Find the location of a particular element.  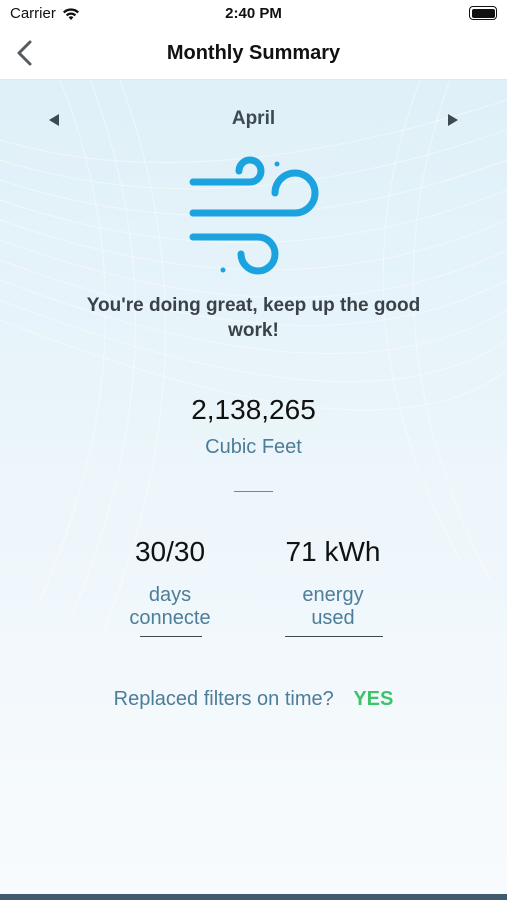

battery-icon is located at coordinates (483, 13).